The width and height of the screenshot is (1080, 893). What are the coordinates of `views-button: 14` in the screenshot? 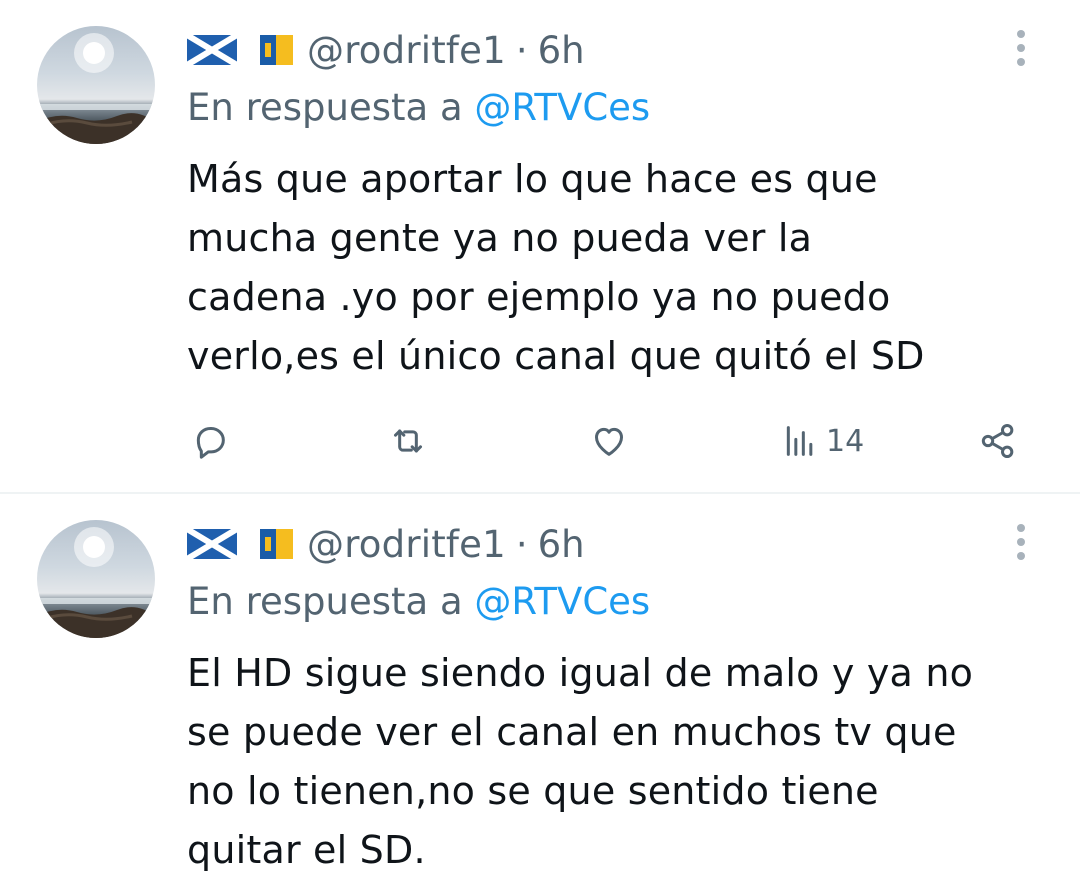 It's located at (822, 441).